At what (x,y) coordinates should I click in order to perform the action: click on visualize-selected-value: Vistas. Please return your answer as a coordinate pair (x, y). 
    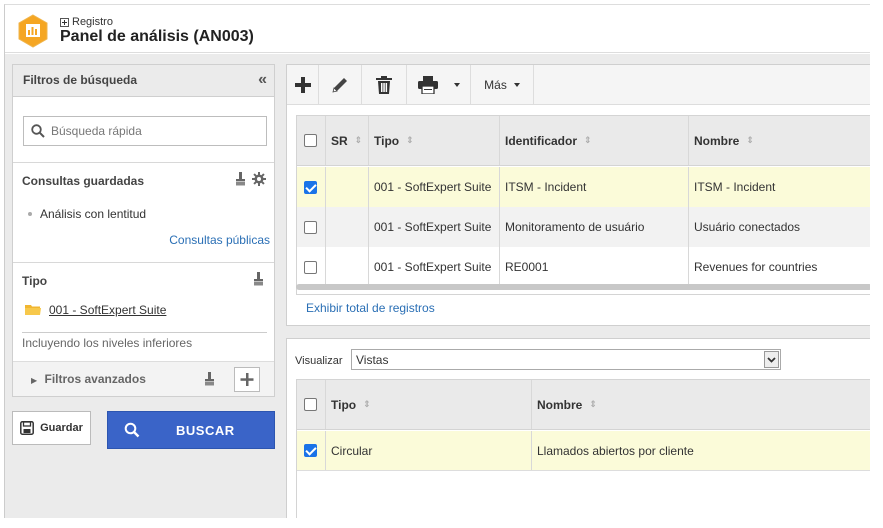
    Looking at the image, I should click on (372, 359).